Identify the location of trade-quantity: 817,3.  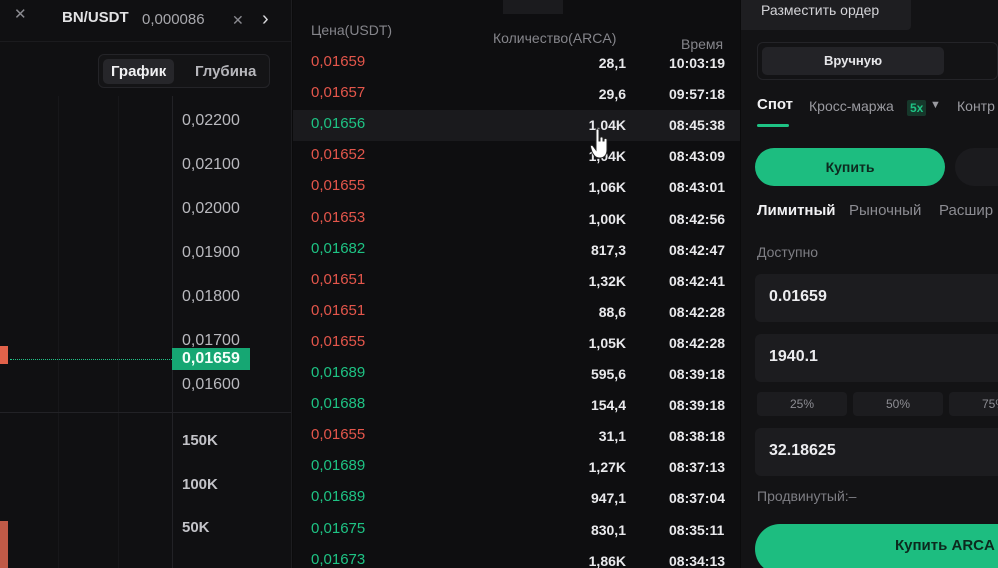
(608, 249).